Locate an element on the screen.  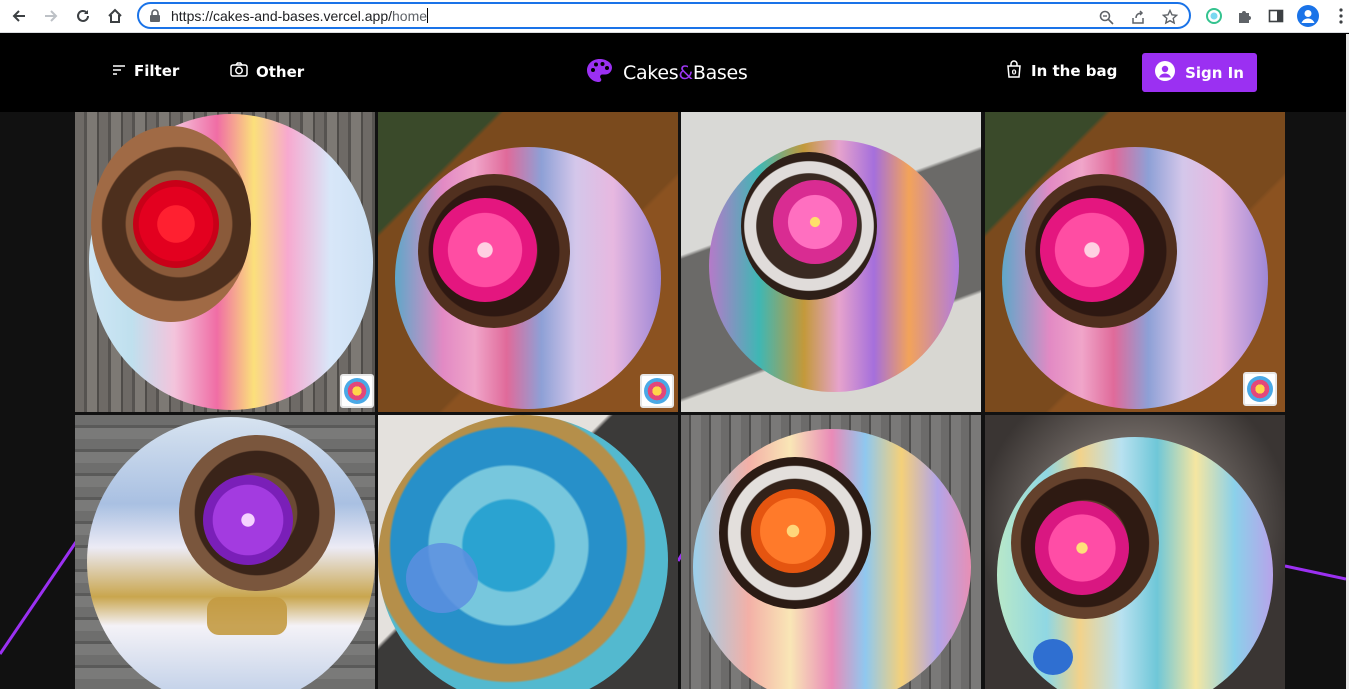
back-arrow-icon is located at coordinates (19, 16).